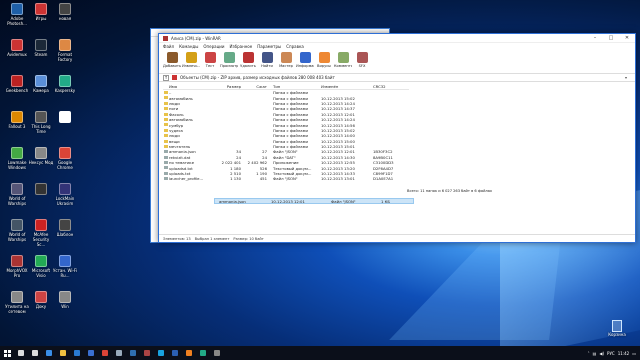 This screenshot has height=360, width=640. I want to click on taskbar-skype-button, so click(161, 353).